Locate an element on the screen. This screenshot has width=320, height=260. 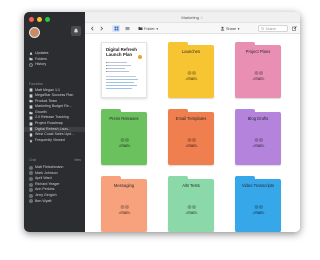
sidebar-top-nav: Updates Folders History is located at coordinates (54, 59).